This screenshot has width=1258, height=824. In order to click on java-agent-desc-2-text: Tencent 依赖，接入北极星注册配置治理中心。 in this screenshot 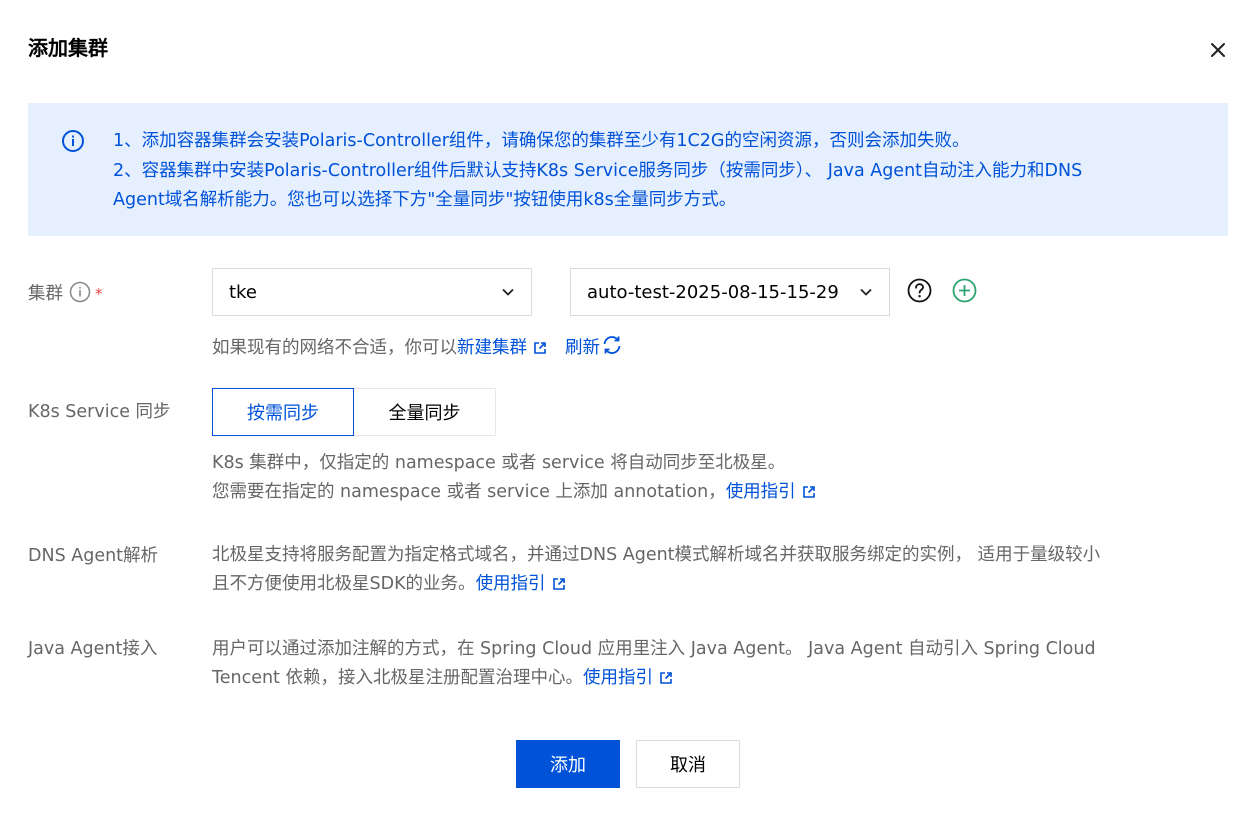, I will do `click(397, 678)`.